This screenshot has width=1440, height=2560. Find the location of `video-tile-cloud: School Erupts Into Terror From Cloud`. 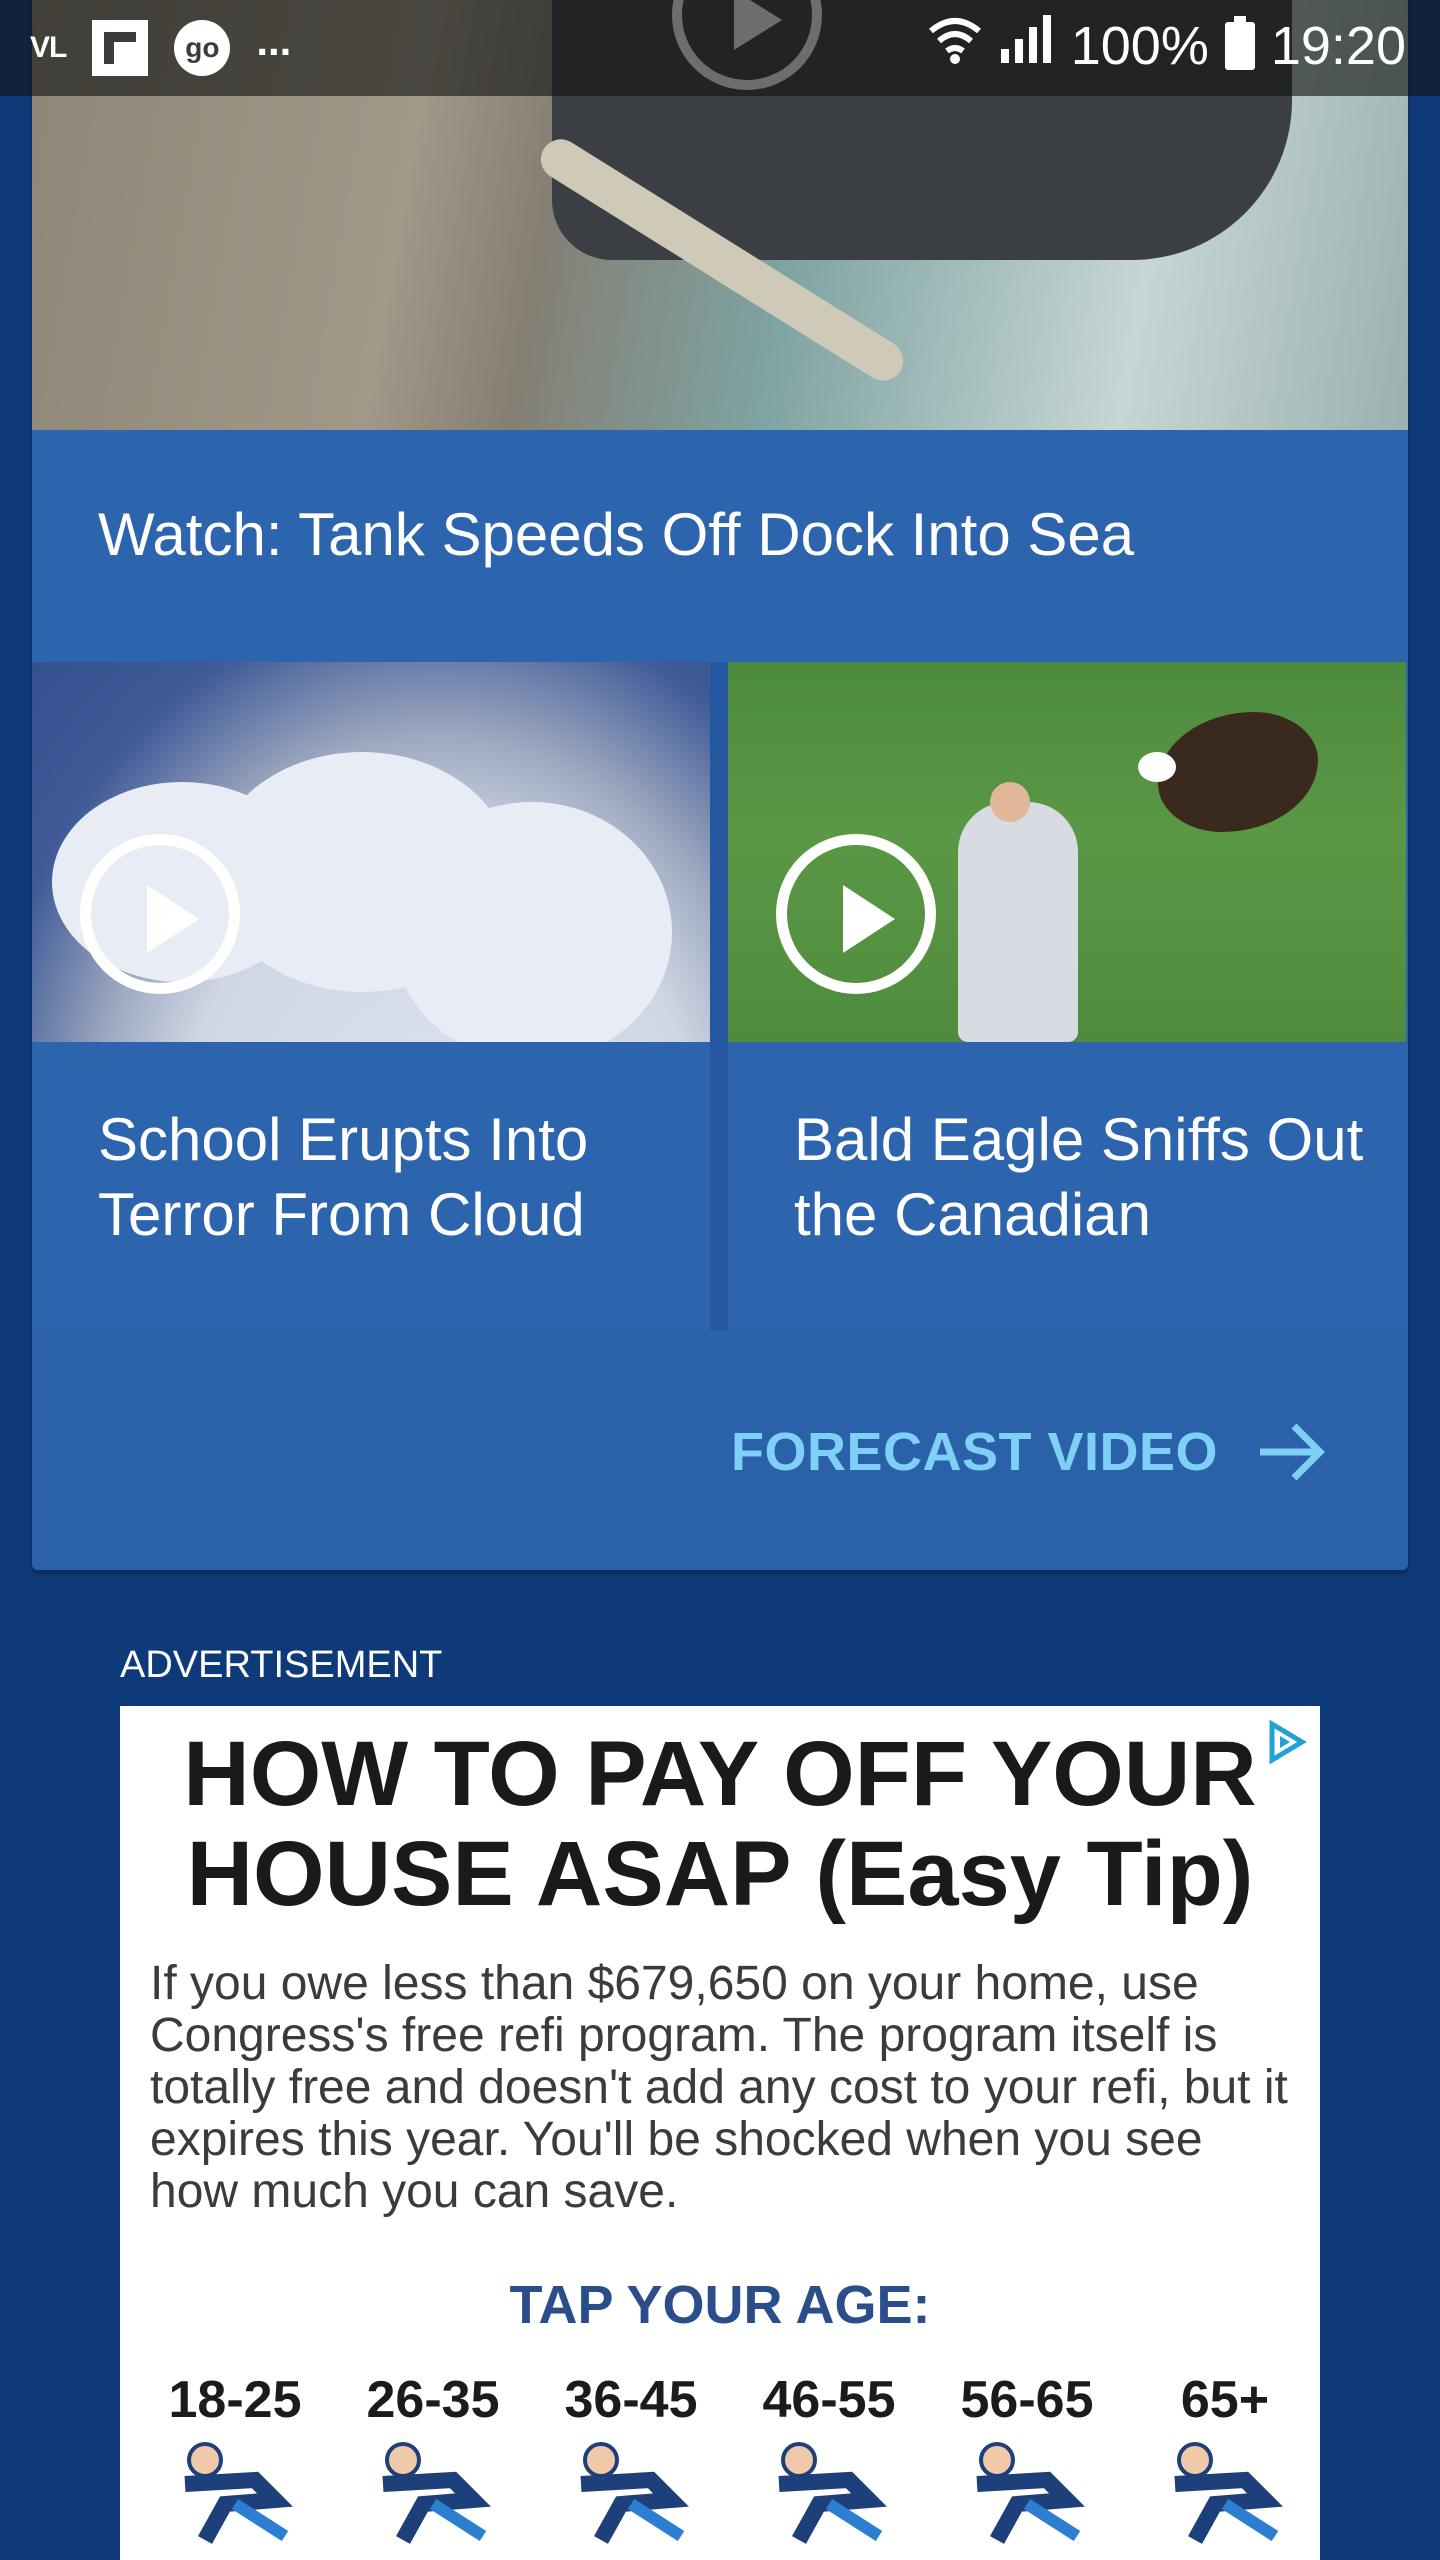

video-tile-cloud: School Erupts Into Terror From Cloud is located at coordinates (371, 996).